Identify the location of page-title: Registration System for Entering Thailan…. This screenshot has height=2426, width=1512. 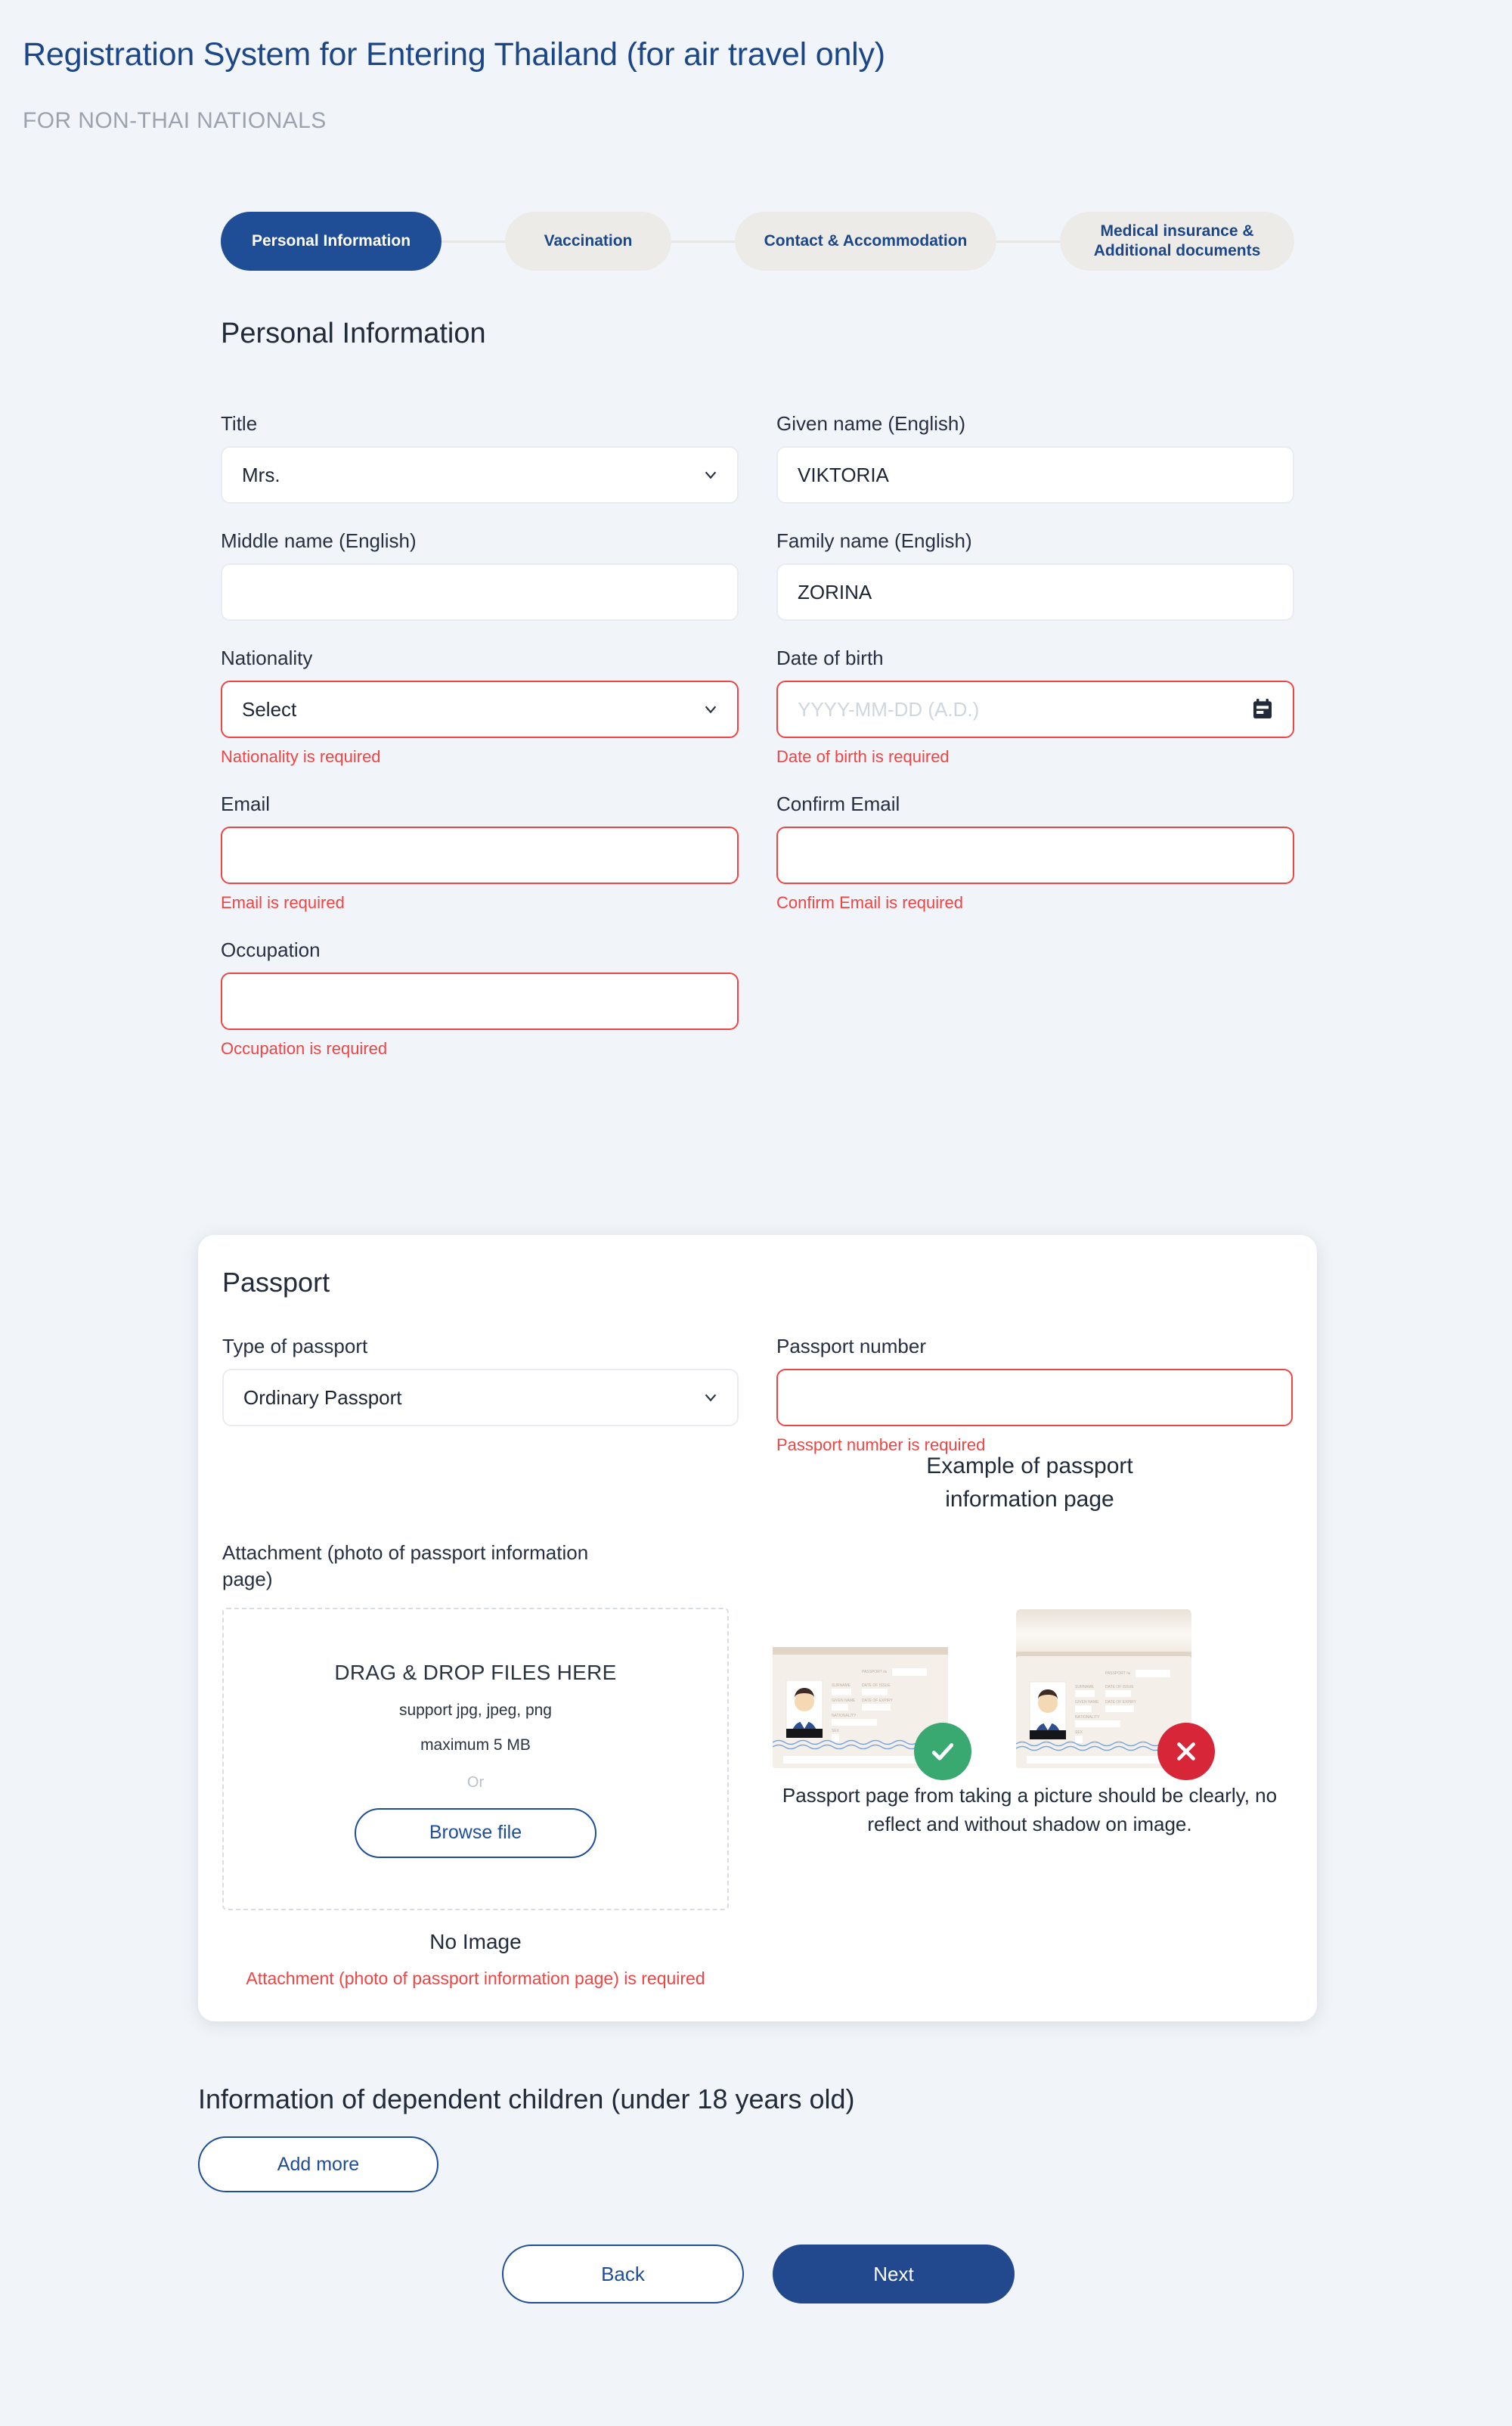
(454, 54).